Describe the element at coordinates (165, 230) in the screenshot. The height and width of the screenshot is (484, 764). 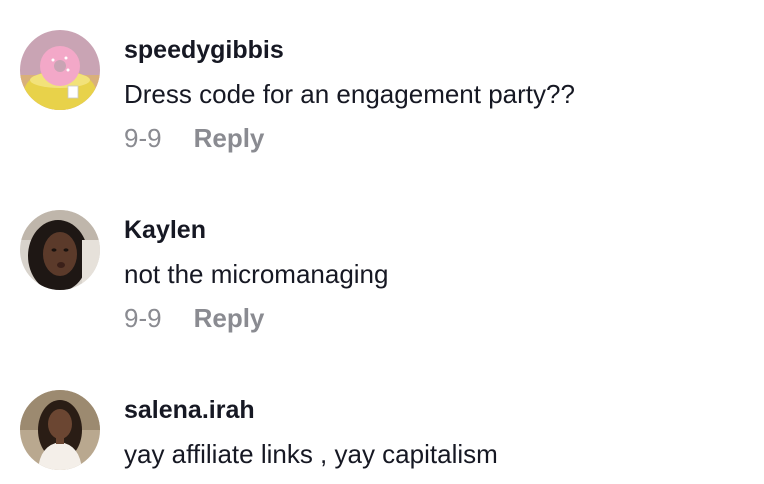
I see `comment-username: Kaylen` at that location.